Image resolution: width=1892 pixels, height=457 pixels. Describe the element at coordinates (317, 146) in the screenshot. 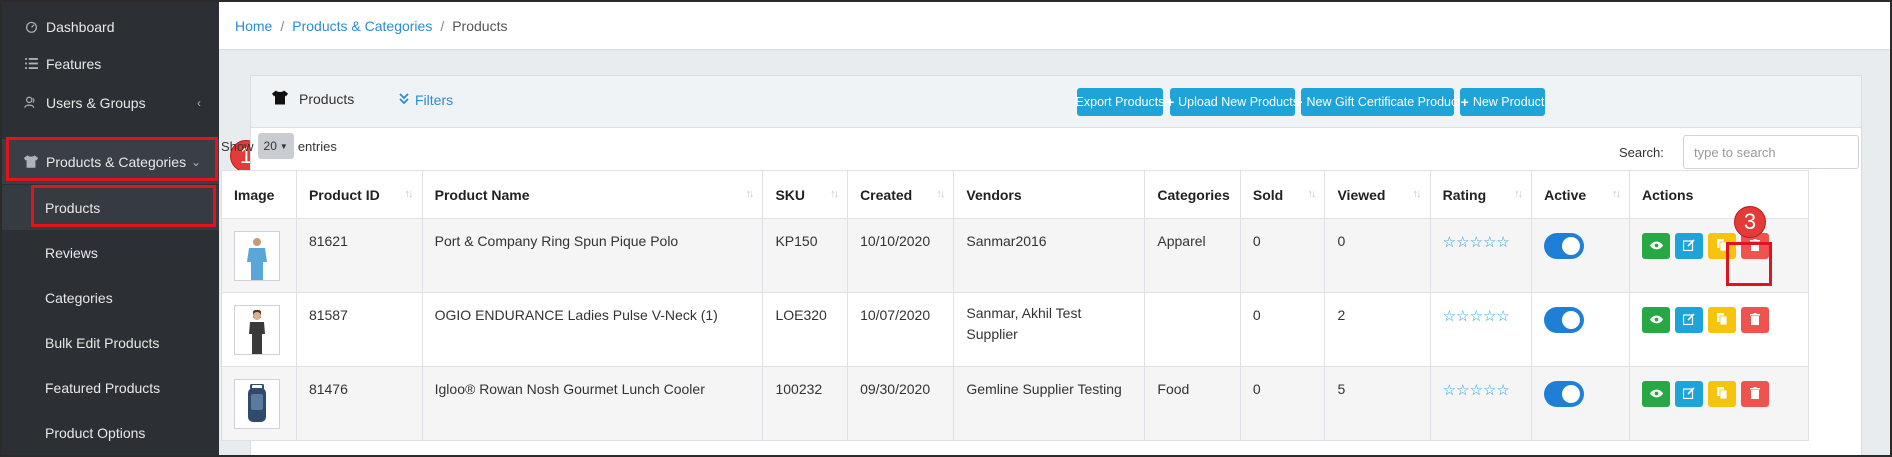

I see `entries-label: entries` at that location.